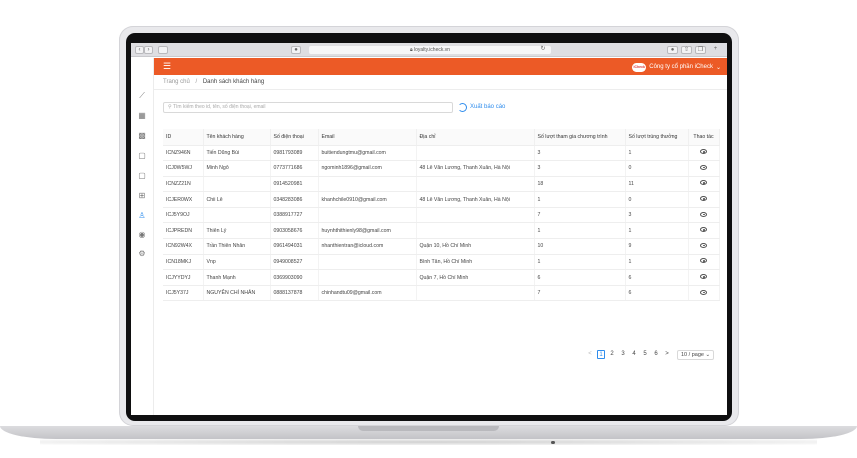 The image size is (857, 458). I want to click on table-cell: ICN18MKJ, so click(183, 262).